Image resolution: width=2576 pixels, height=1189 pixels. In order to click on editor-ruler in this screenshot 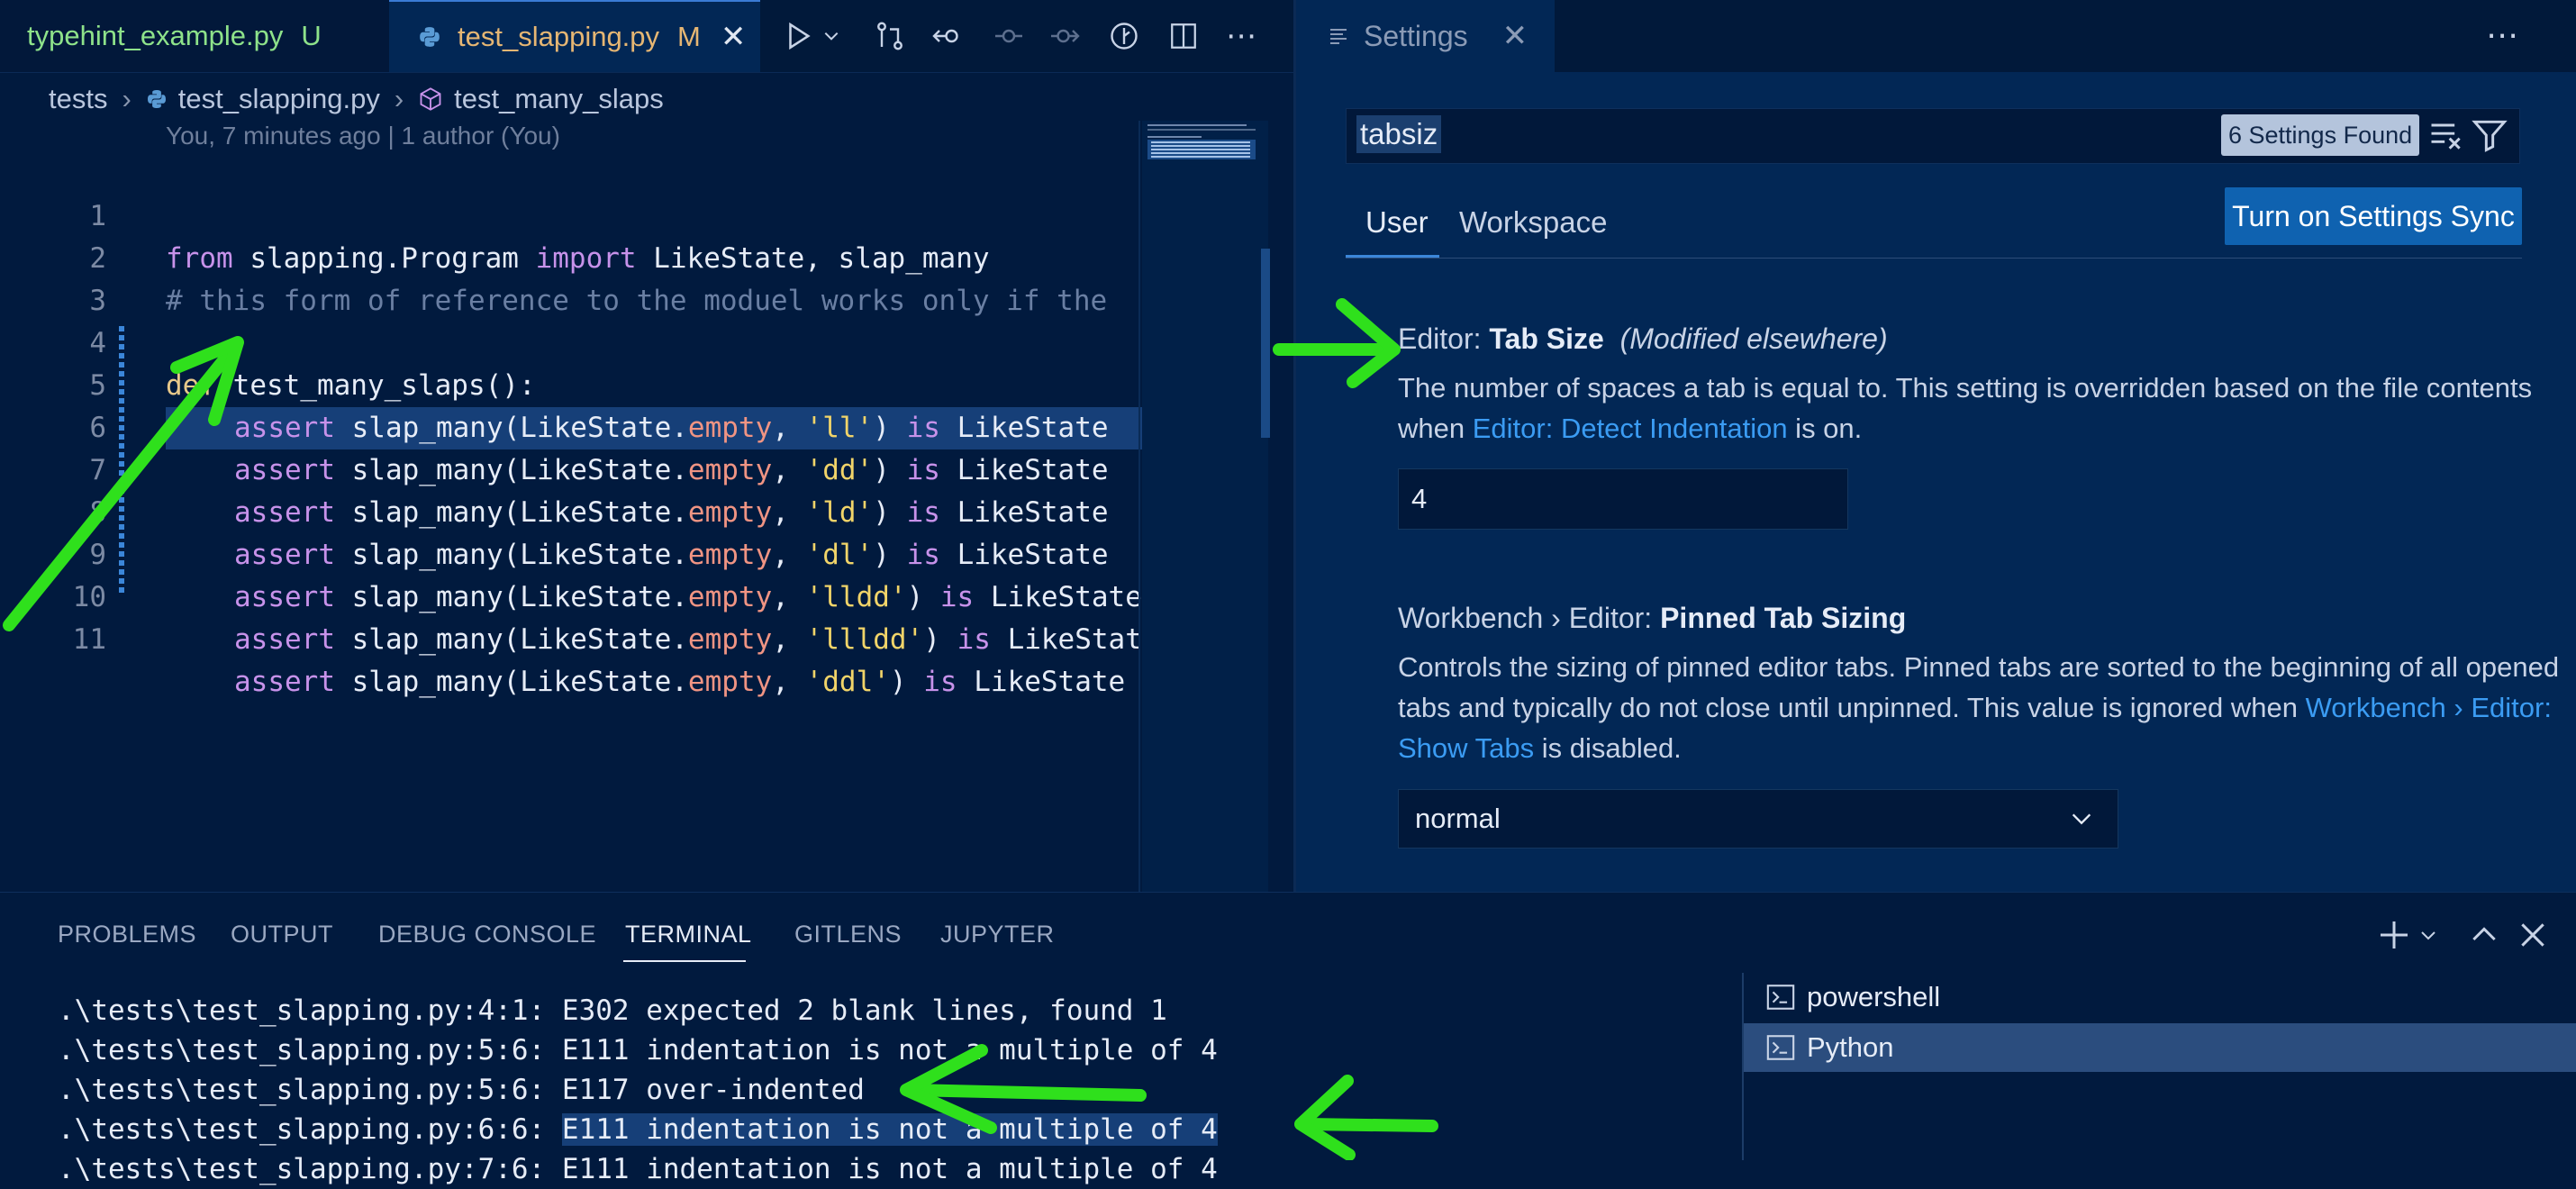, I will do `click(1139, 507)`.